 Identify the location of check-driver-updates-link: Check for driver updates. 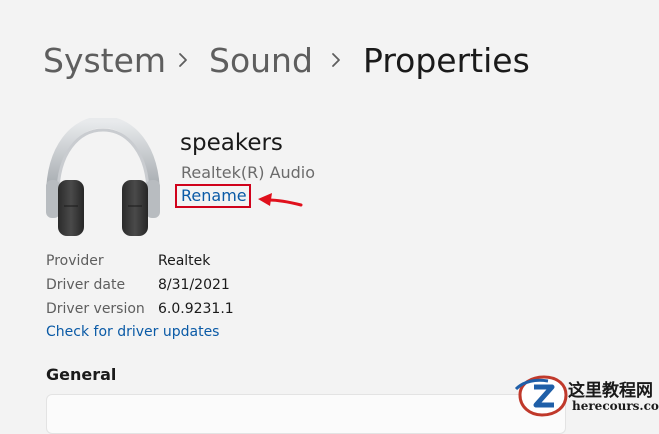
(132, 332).